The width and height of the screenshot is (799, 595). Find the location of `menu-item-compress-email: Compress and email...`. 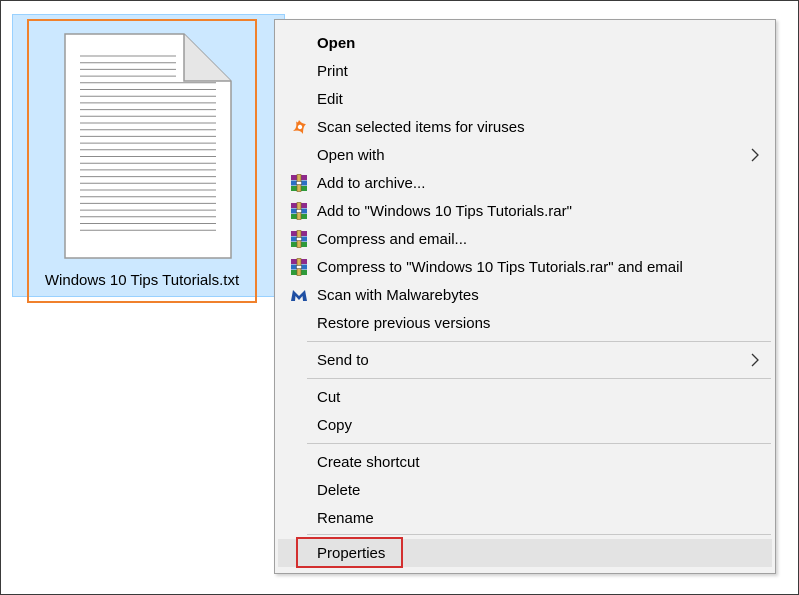

menu-item-compress-email: Compress and email... is located at coordinates (525, 239).